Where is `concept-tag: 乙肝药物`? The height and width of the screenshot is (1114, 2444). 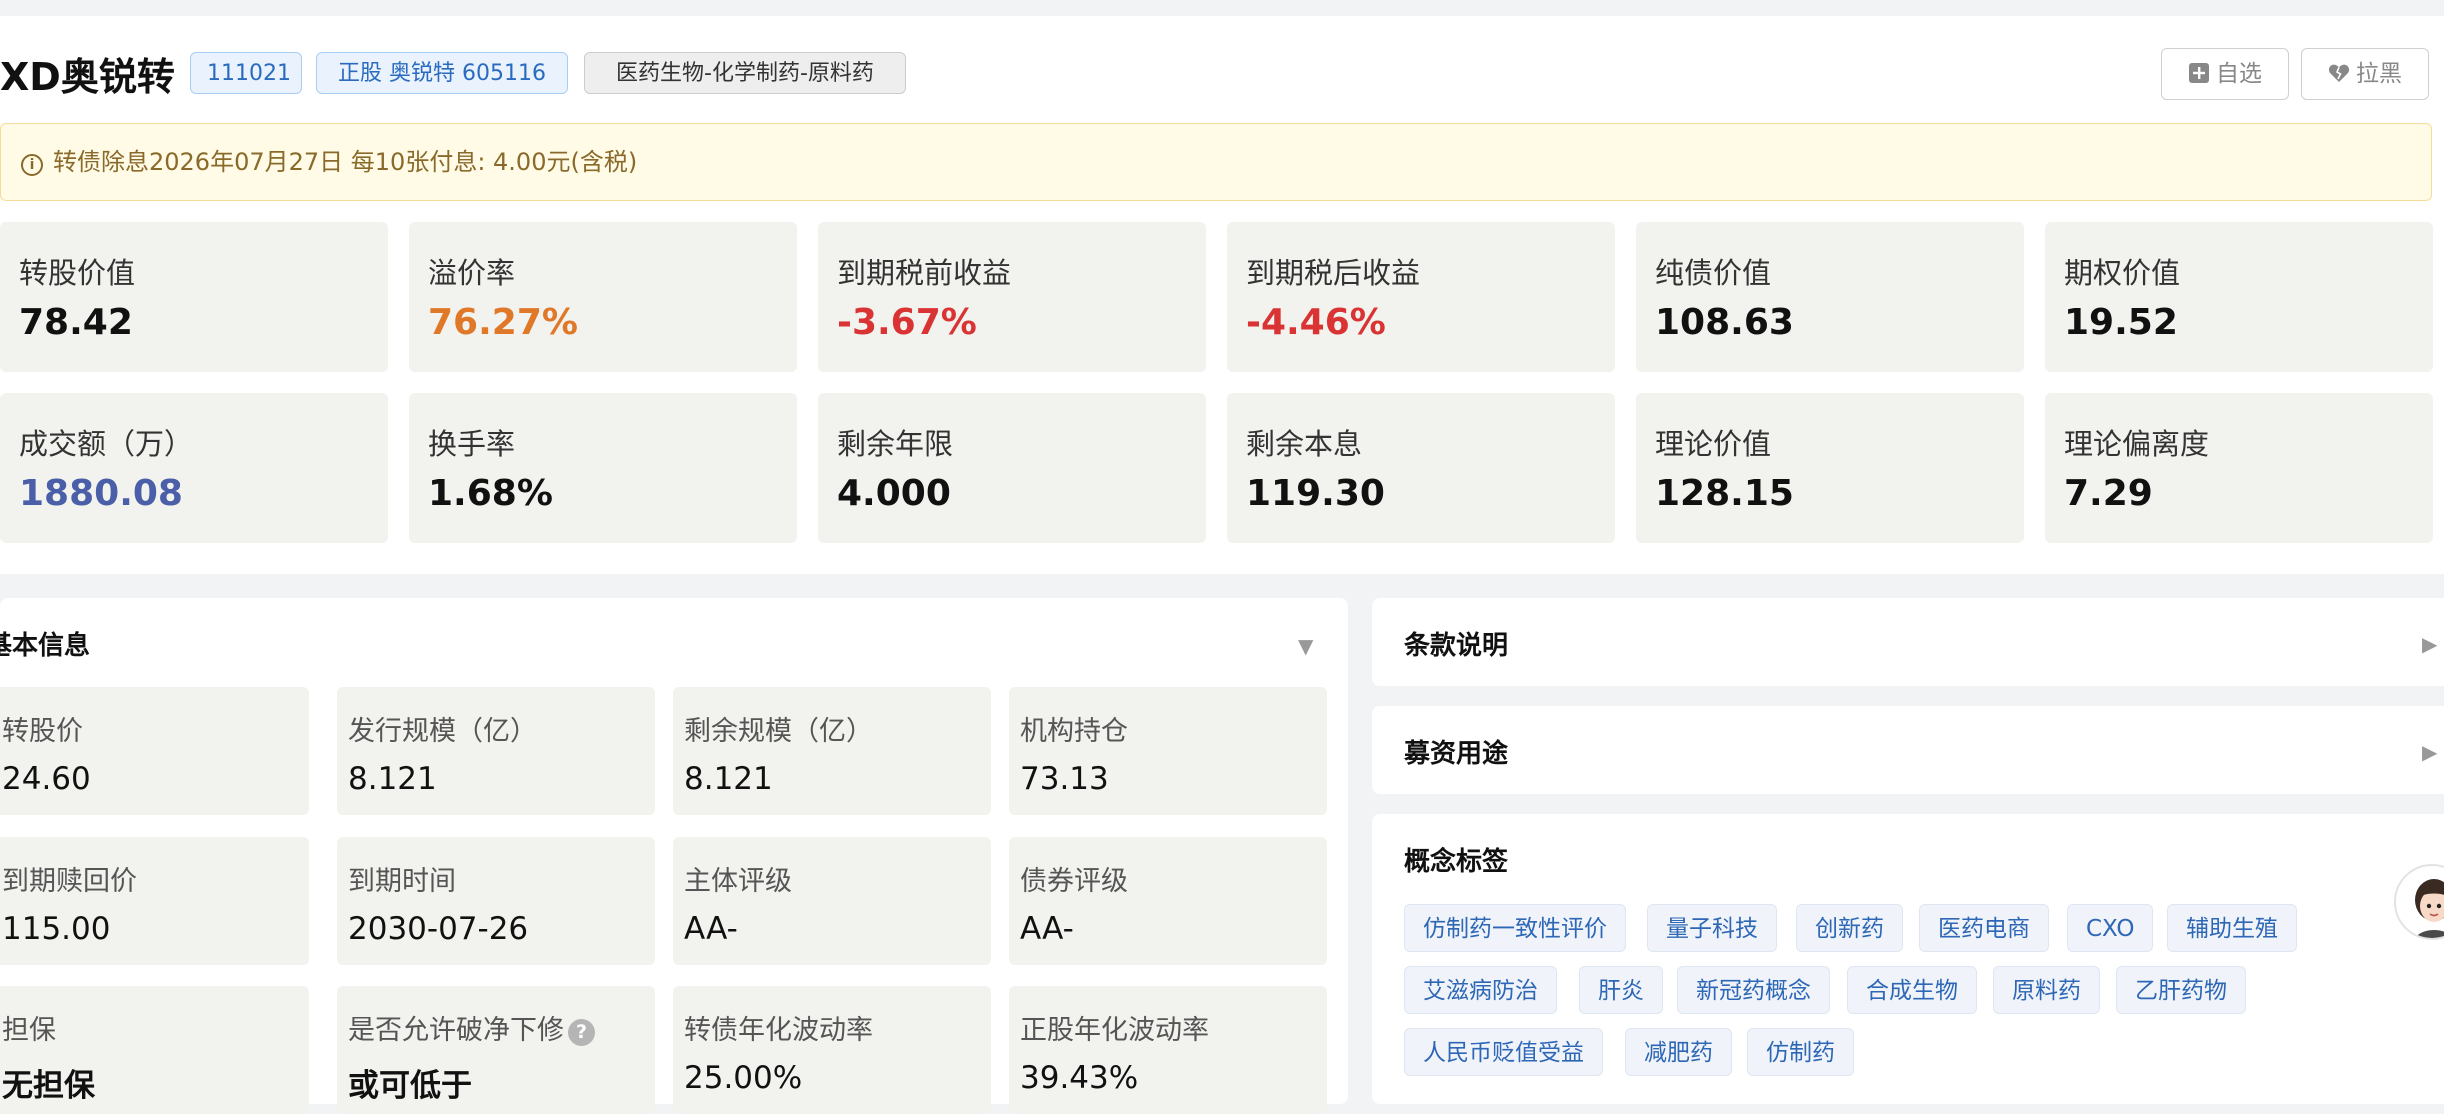
concept-tag: 乙肝药物 is located at coordinates (2181, 990).